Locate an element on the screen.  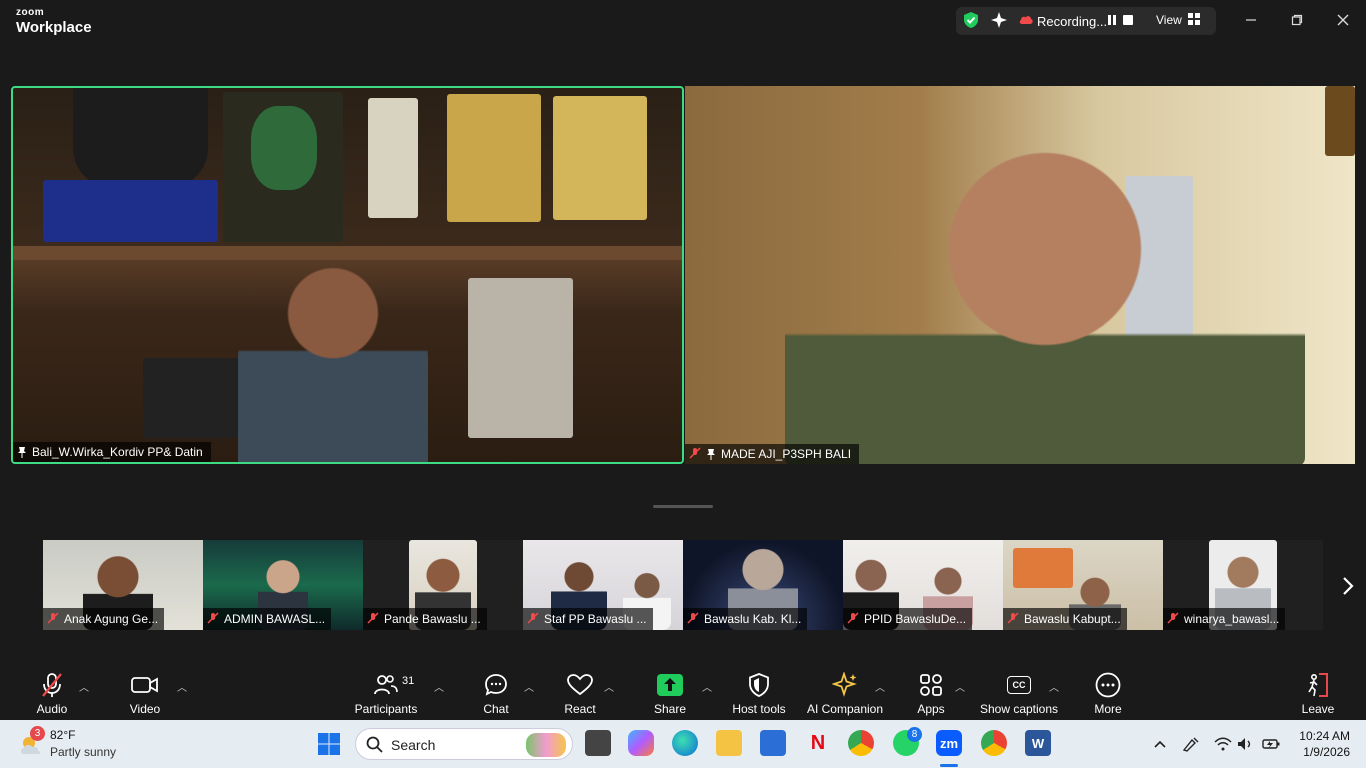
minimize-button is located at coordinates (1251, 20).